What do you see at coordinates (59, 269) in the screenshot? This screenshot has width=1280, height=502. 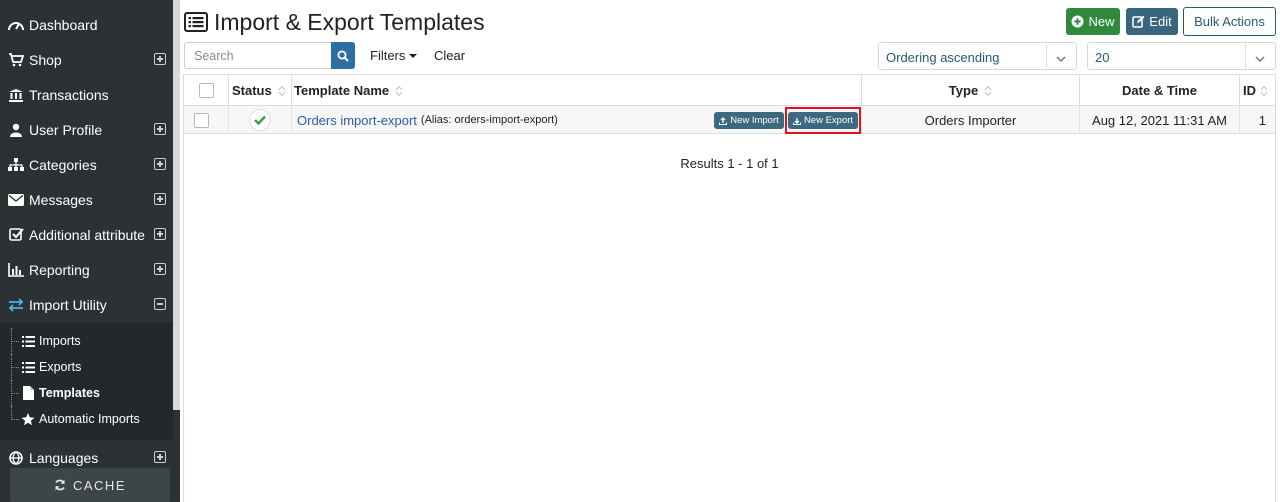 I see `sidebar-item-label: Reporting` at bounding box center [59, 269].